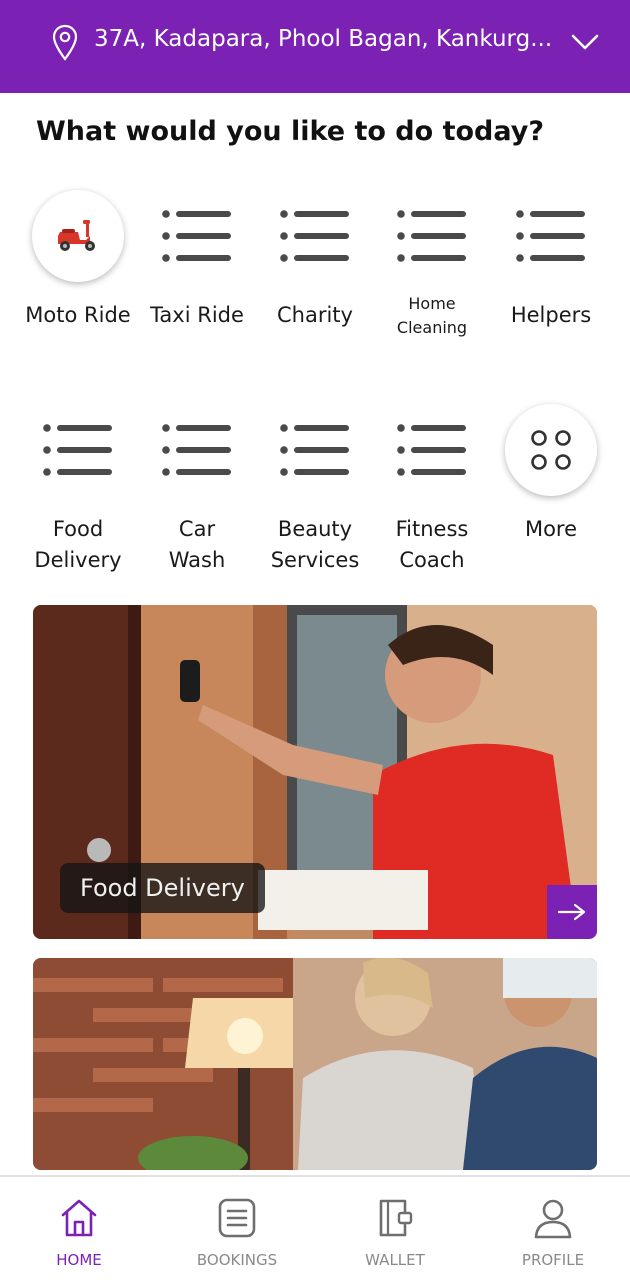 Image resolution: width=630 pixels, height=1280 pixels. I want to click on service-home-cleaning: Home Cleaning, so click(432, 265).